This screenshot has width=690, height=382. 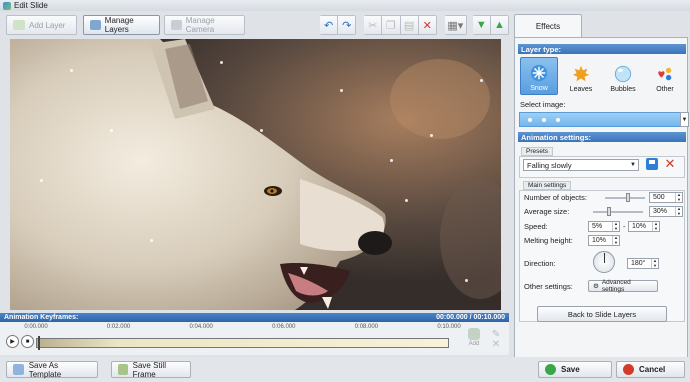 I want to click on add-keyframe-button: Add, so click(x=474, y=337).